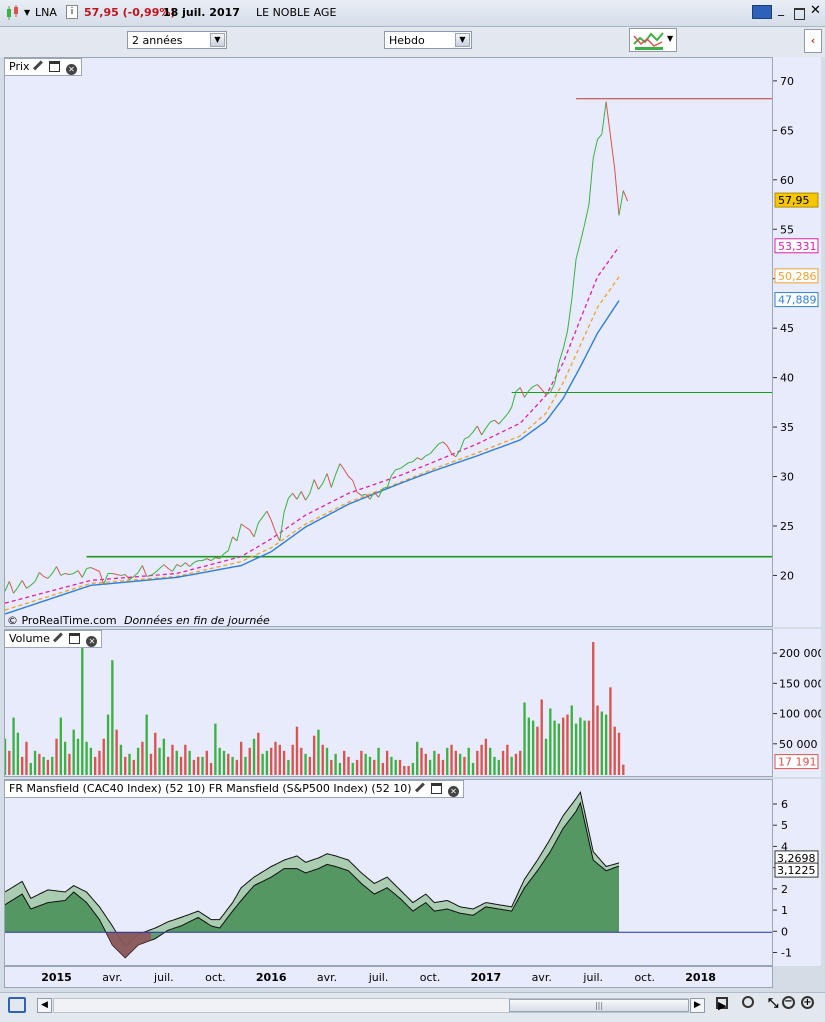  I want to click on scroll-right-button: ▶, so click(697, 1005).